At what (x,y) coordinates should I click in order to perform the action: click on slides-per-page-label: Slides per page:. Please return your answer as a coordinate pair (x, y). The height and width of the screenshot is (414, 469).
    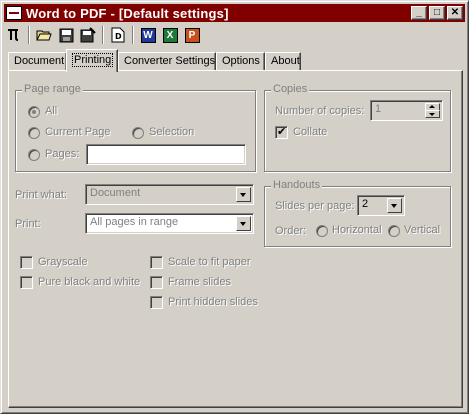
    Looking at the image, I should click on (315, 206).